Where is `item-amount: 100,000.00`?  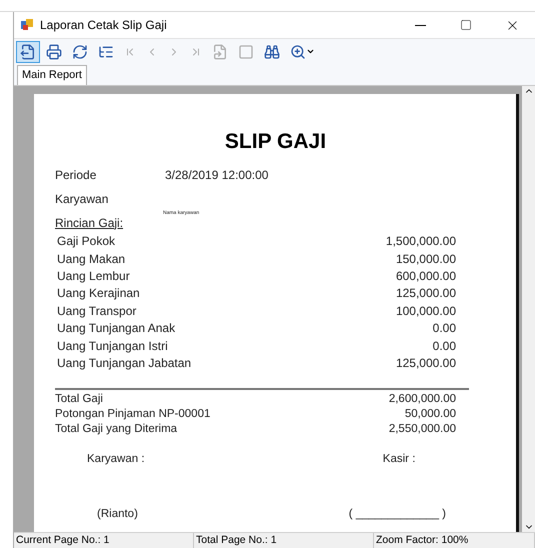
item-amount: 100,000.00 is located at coordinates (426, 311).